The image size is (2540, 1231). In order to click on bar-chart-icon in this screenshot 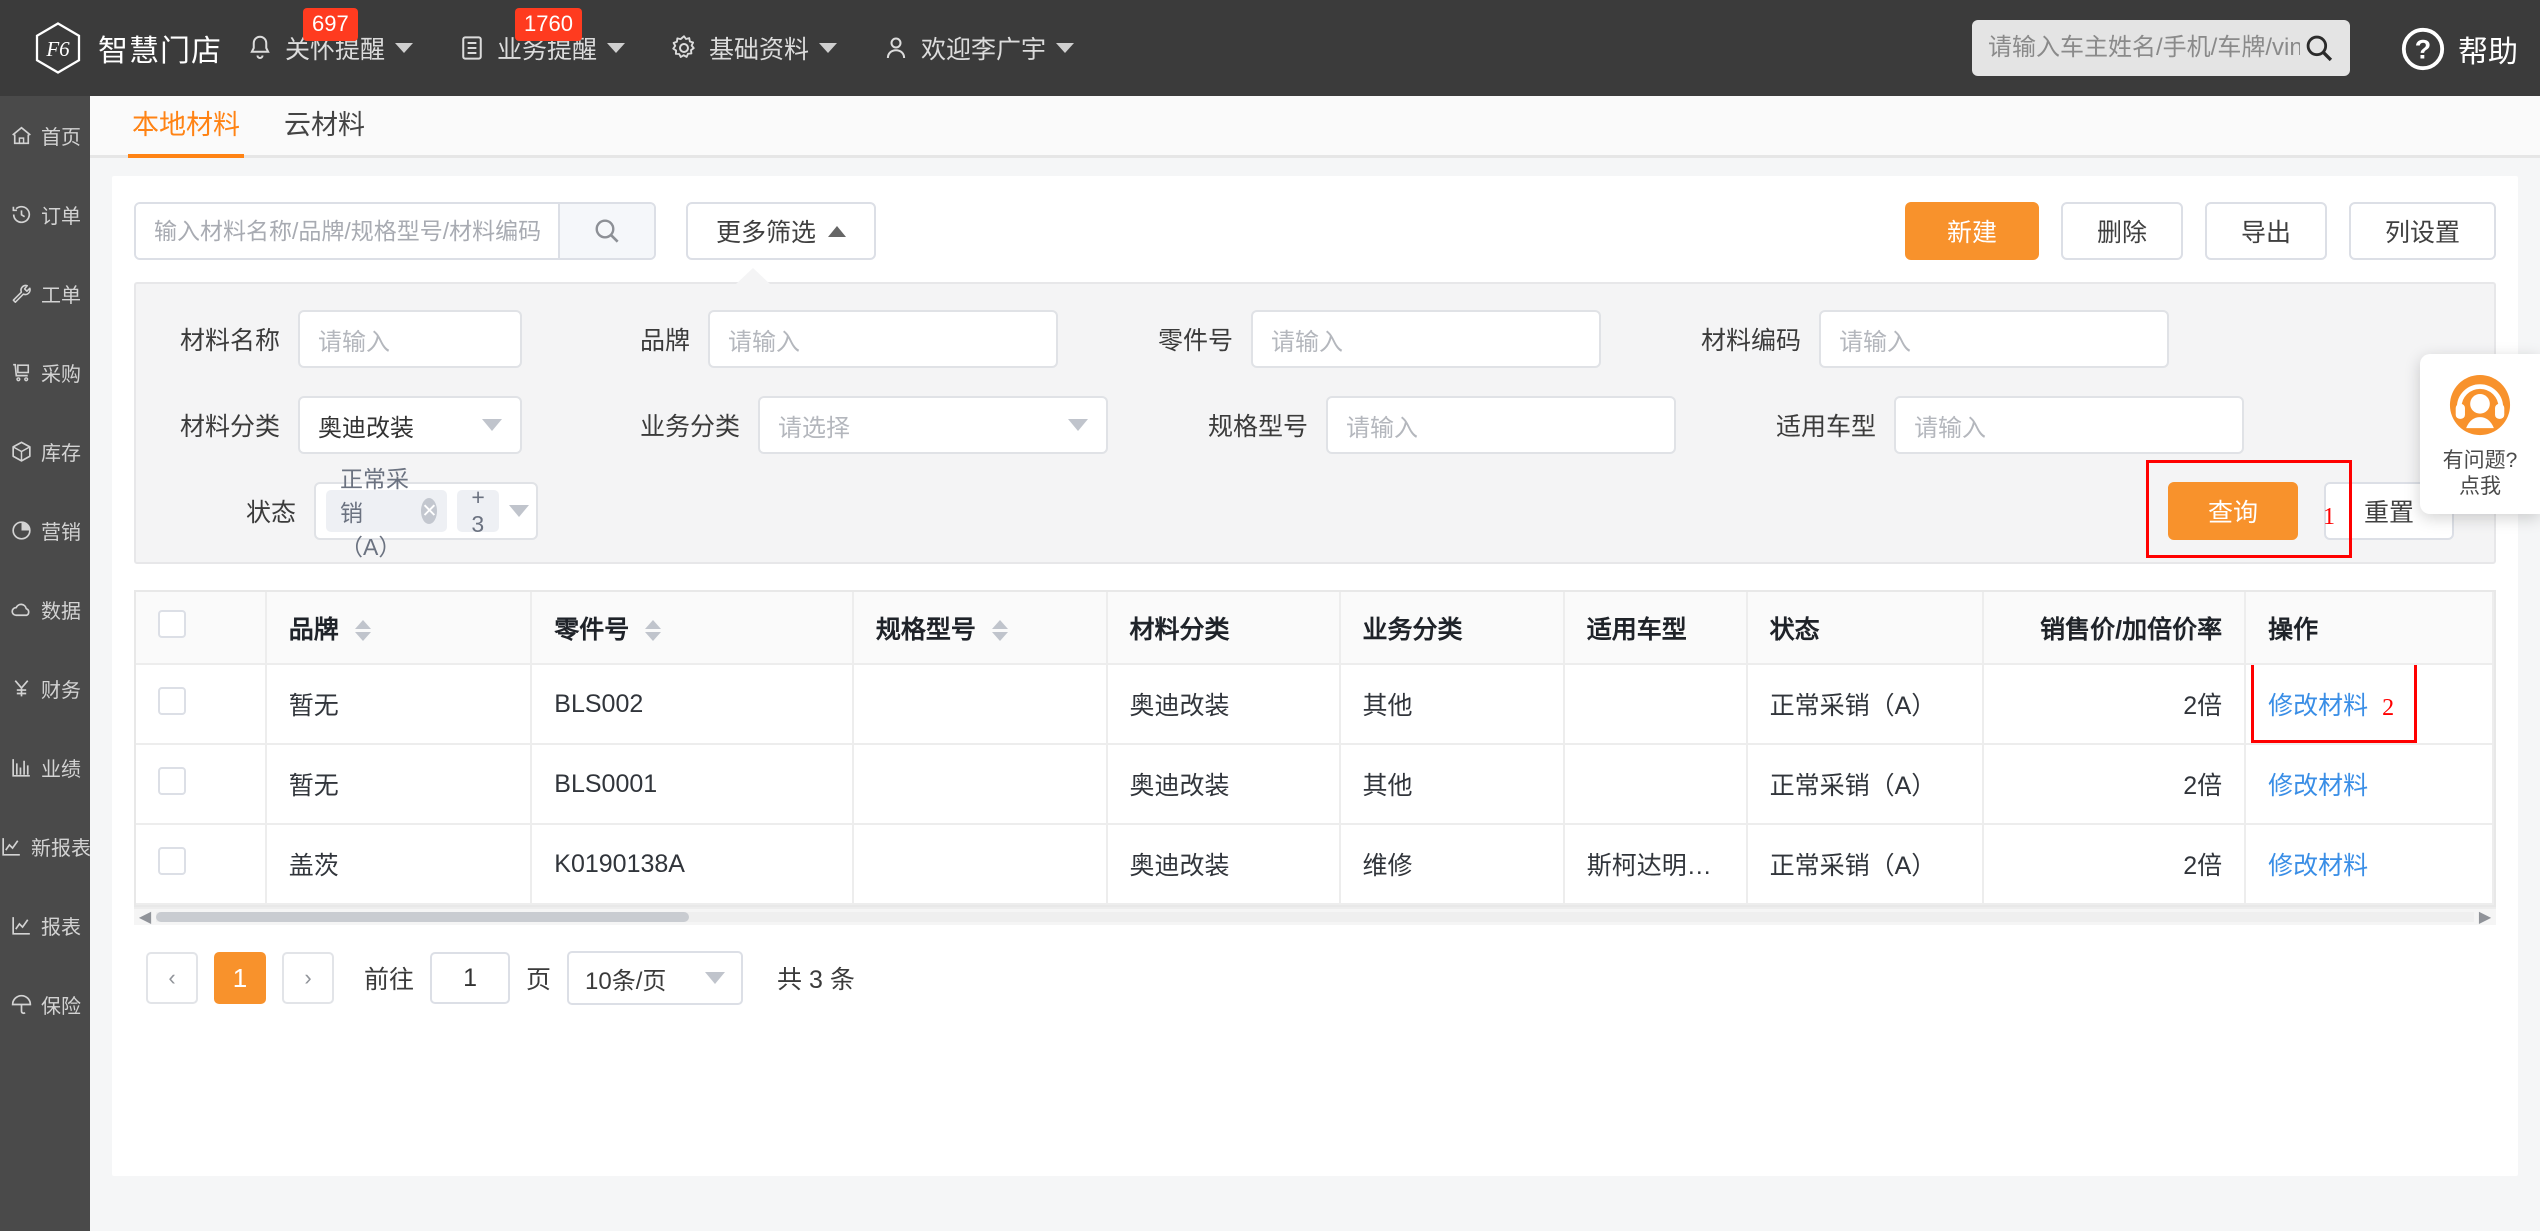, I will do `click(21, 768)`.